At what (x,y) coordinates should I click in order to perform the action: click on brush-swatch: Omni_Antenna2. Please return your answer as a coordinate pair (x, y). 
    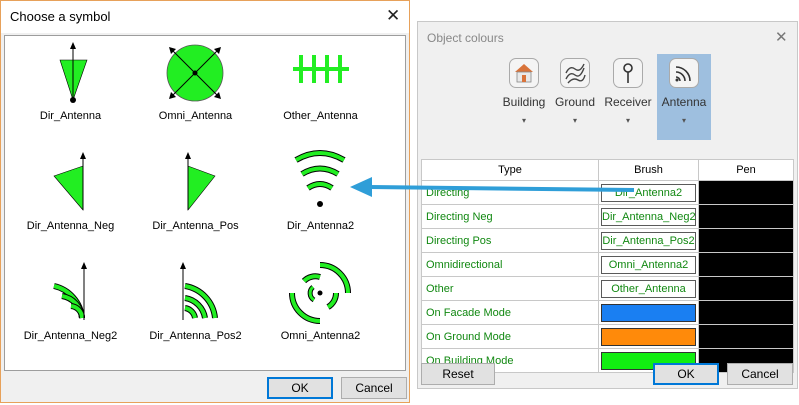
    Looking at the image, I should click on (648, 264).